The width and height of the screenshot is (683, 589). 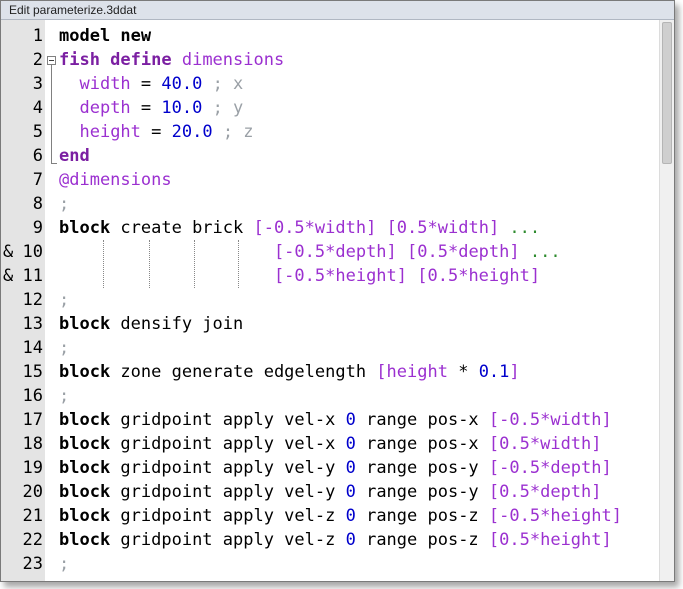 I want to click on code-line: 14;, so click(x=330, y=348).